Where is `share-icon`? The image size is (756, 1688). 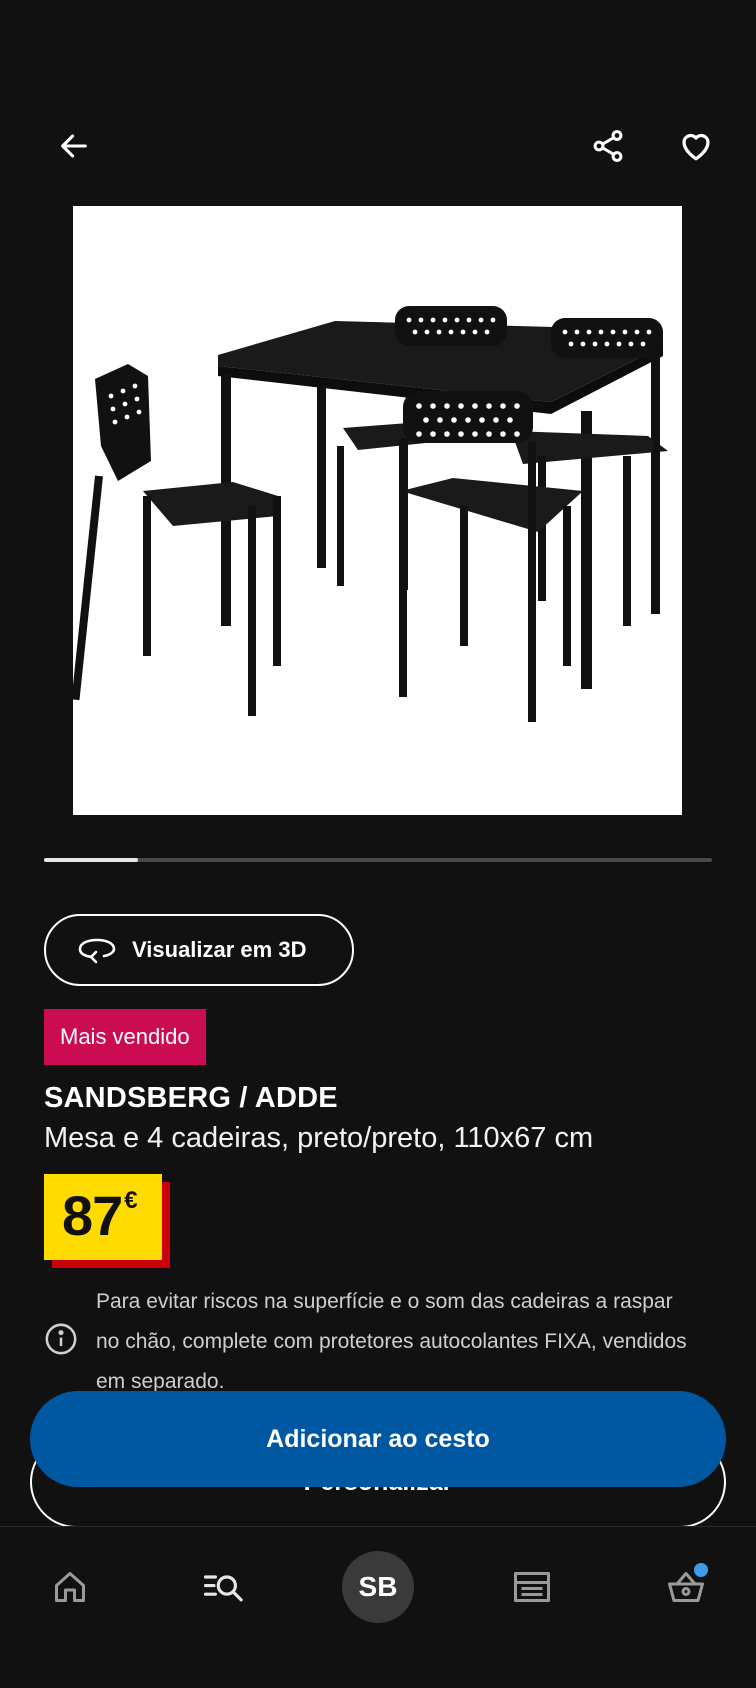 share-icon is located at coordinates (608, 146).